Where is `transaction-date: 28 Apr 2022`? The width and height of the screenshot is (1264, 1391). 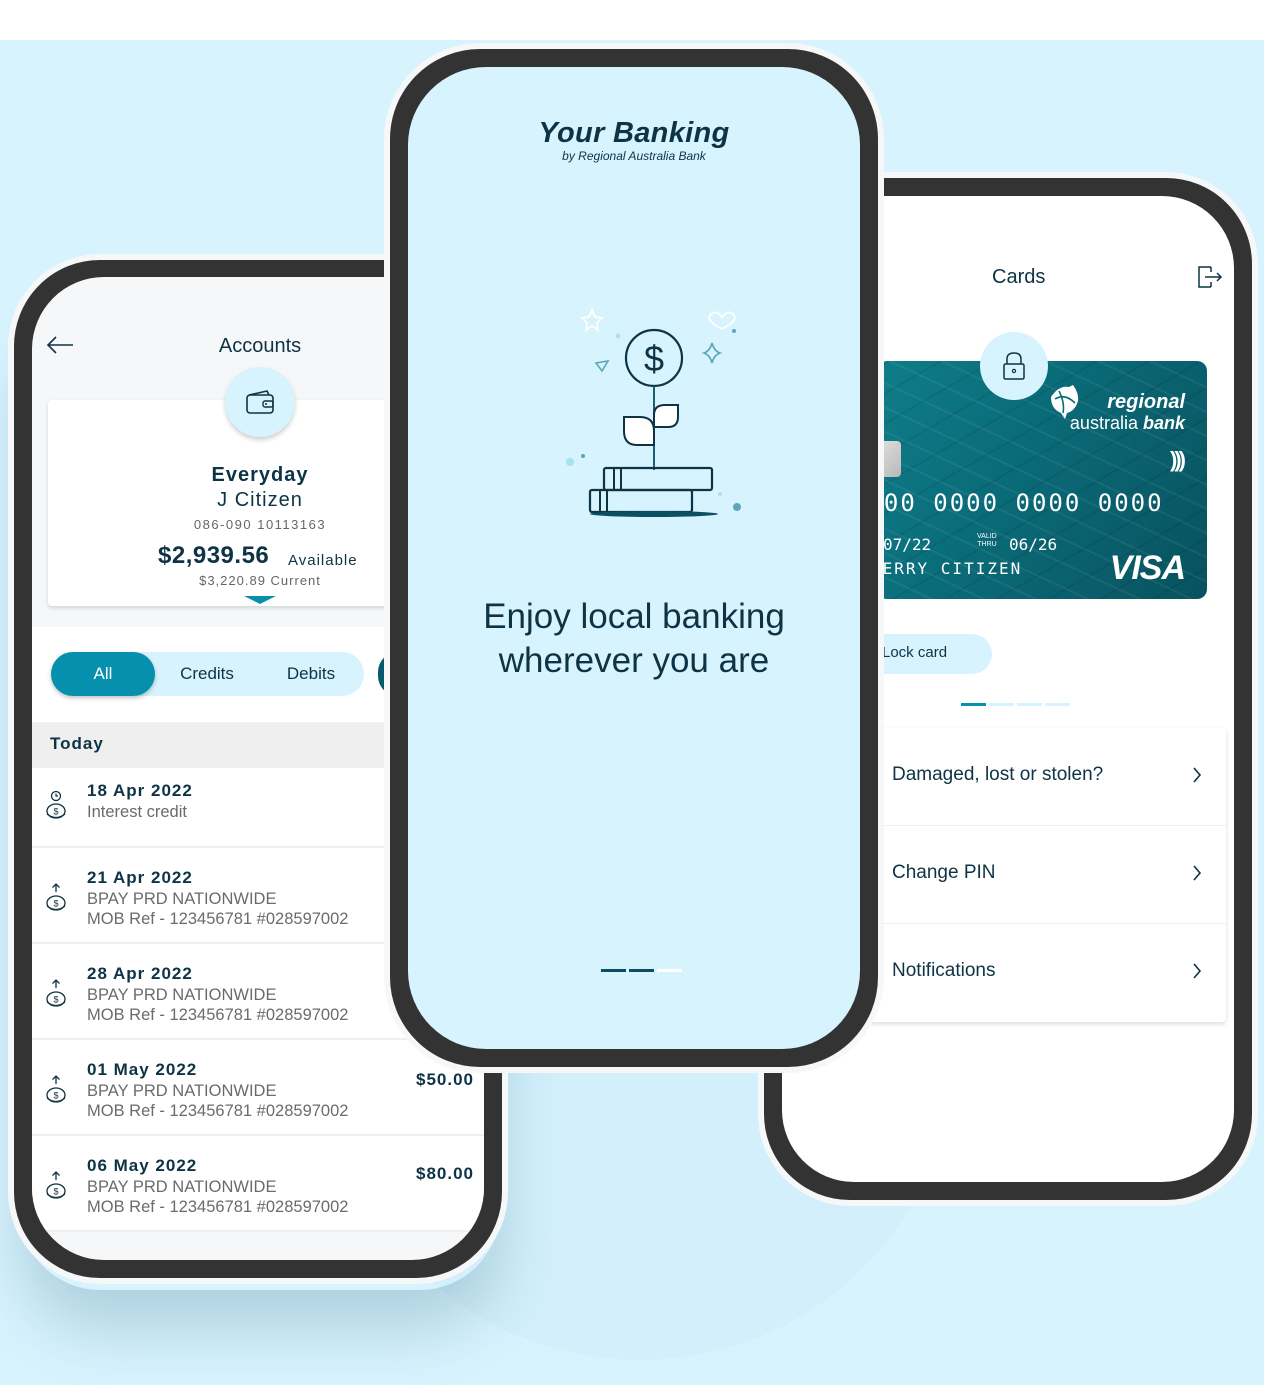
transaction-date: 28 Apr 2022 is located at coordinates (140, 973).